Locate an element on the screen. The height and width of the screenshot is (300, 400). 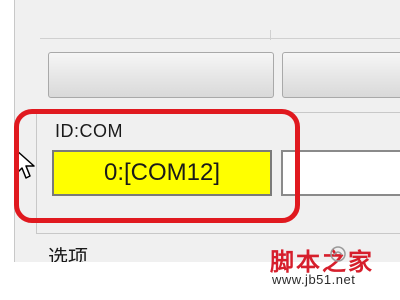
watermark-logo-icon is located at coordinates (338, 254).